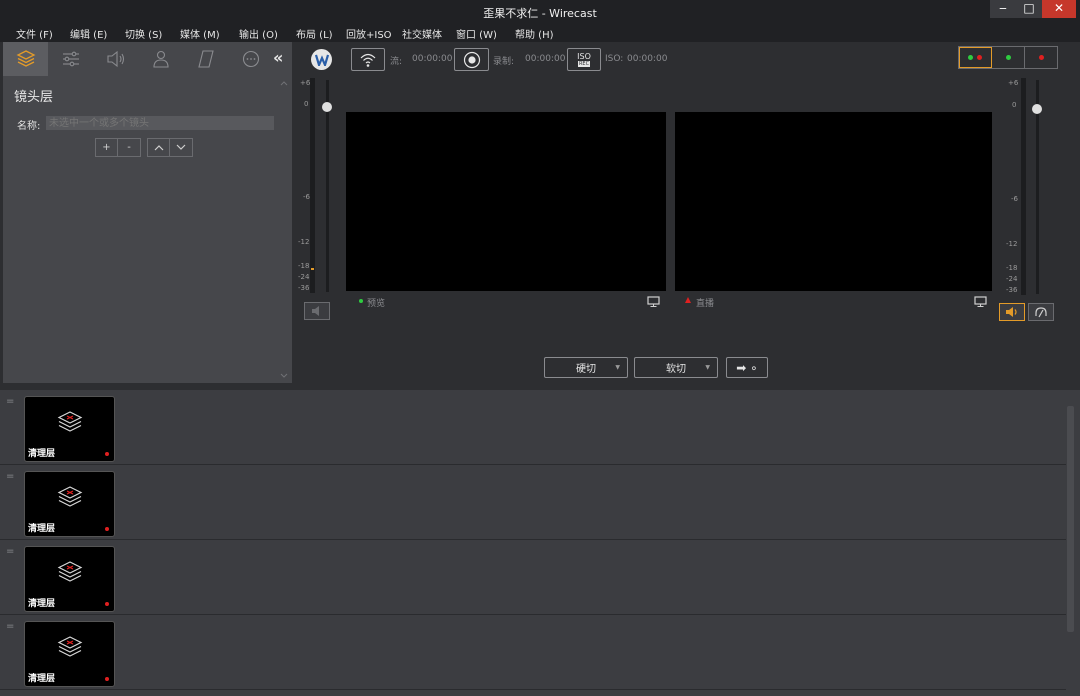 The height and width of the screenshot is (696, 1080). Describe the element at coordinates (534, 33) in the screenshot. I see `menu-help: 帮助 (H)` at that location.